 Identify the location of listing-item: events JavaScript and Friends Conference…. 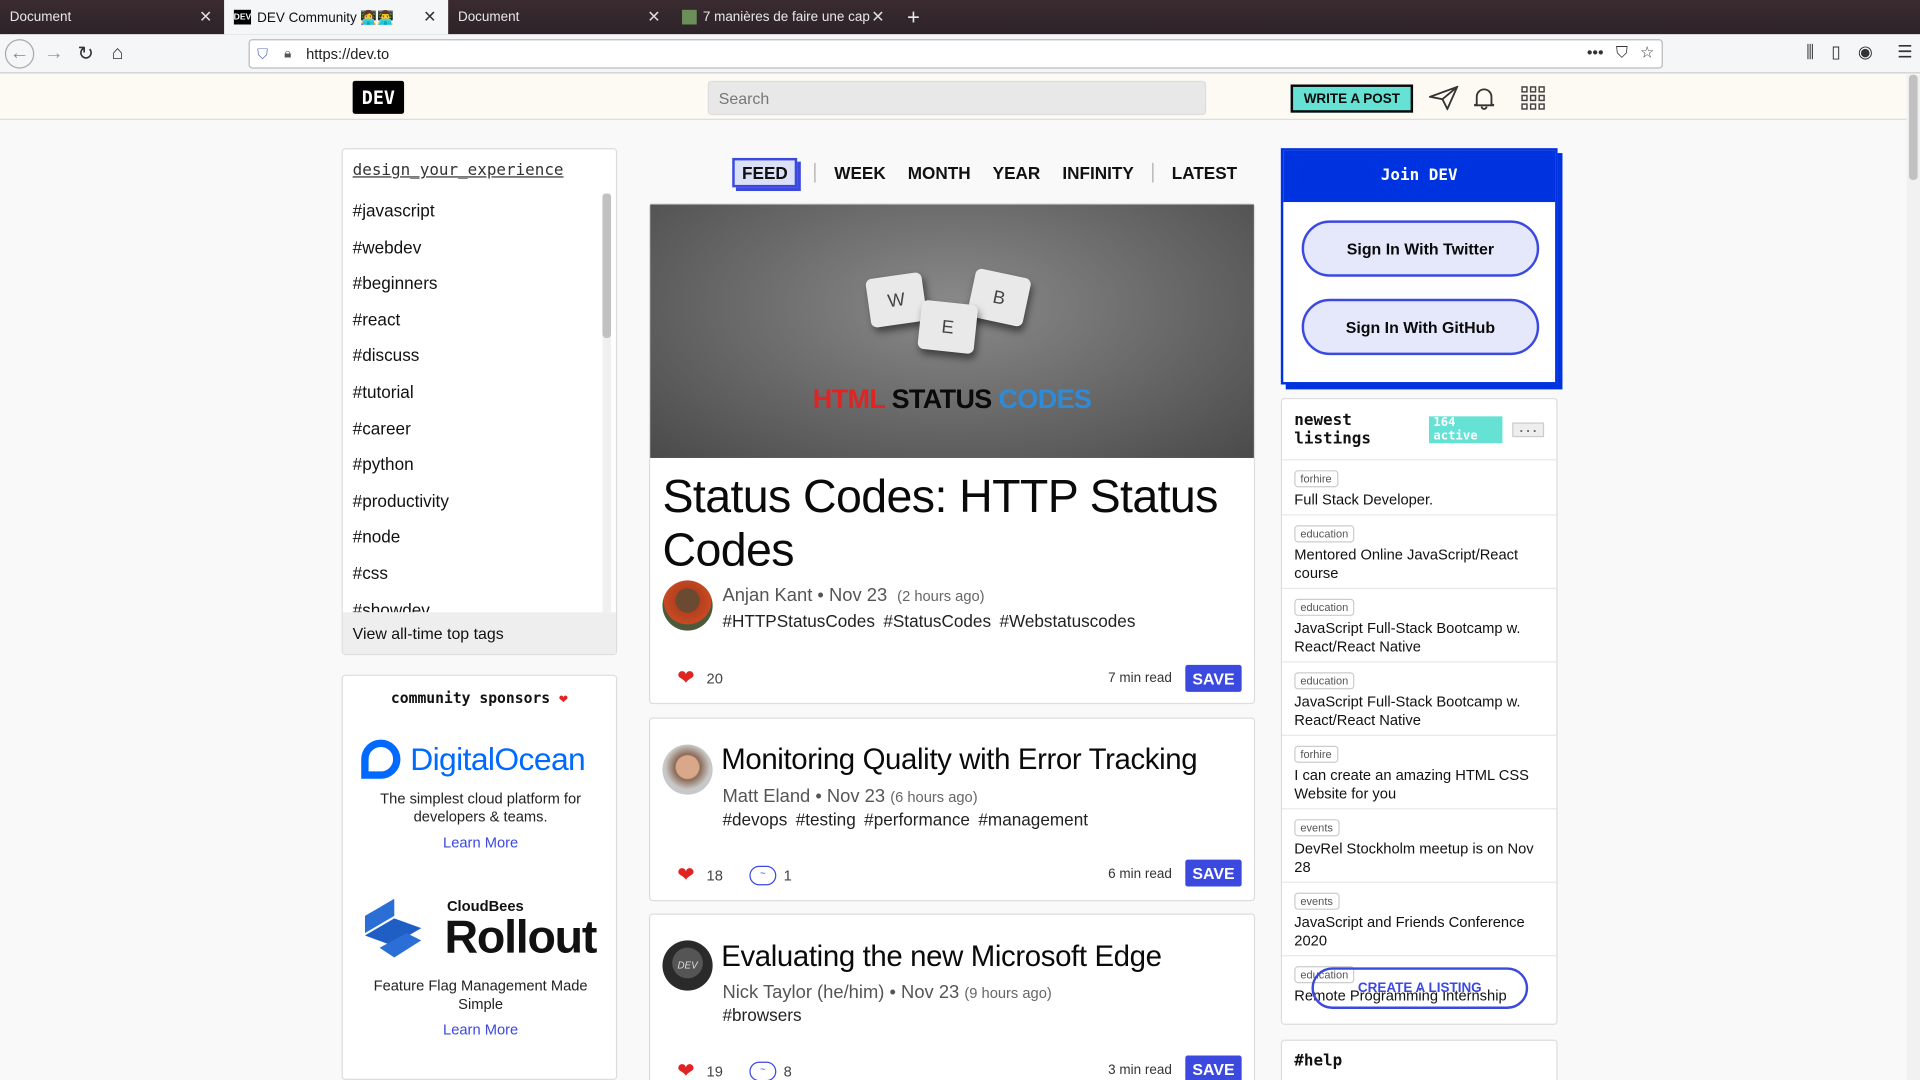
(1419, 920).